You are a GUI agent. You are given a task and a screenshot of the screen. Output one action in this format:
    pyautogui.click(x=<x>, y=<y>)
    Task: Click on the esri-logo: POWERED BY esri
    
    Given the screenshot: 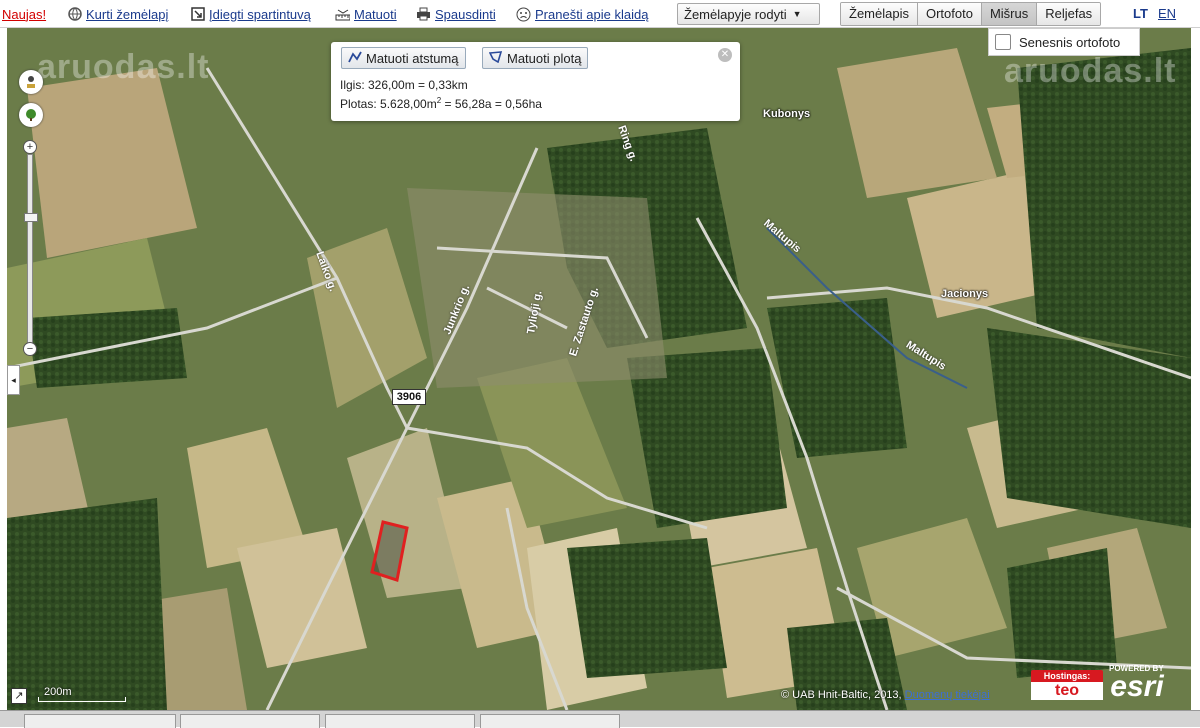 What is the action you would take?
    pyautogui.click(x=1136, y=683)
    